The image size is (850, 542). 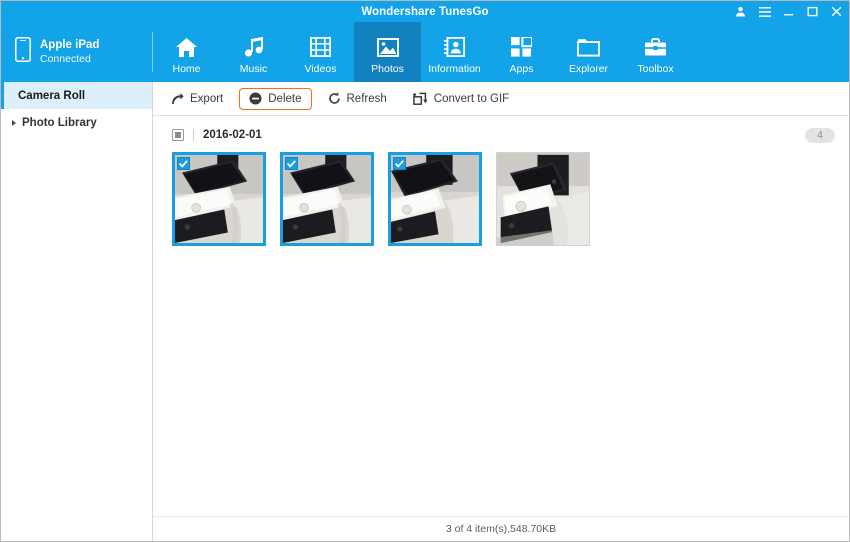 I want to click on group-count-badge: 4, so click(x=820, y=135).